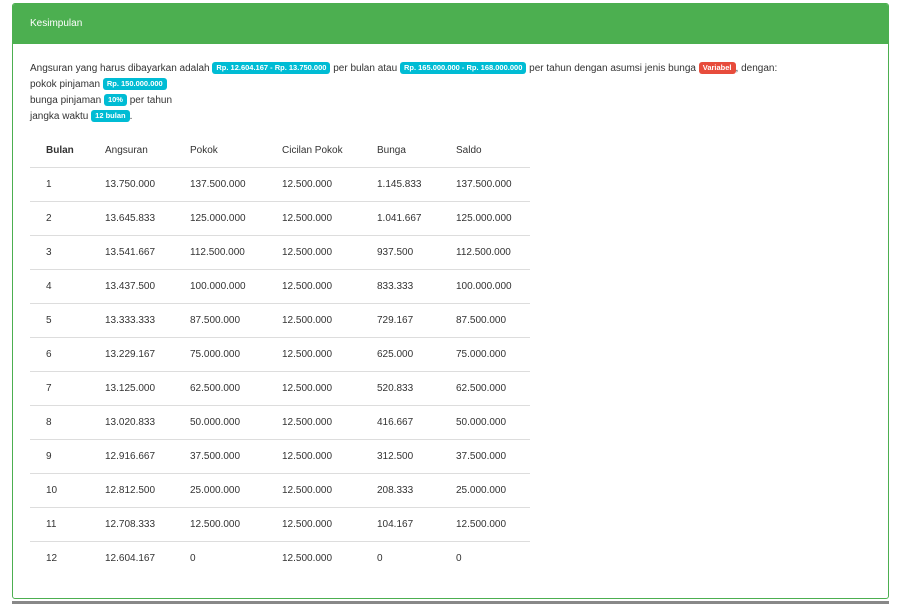 Image resolution: width=903 pixels, height=604 pixels. Describe the element at coordinates (131, 320) in the screenshot. I see `cell-angsuran: 13.333.333` at that location.